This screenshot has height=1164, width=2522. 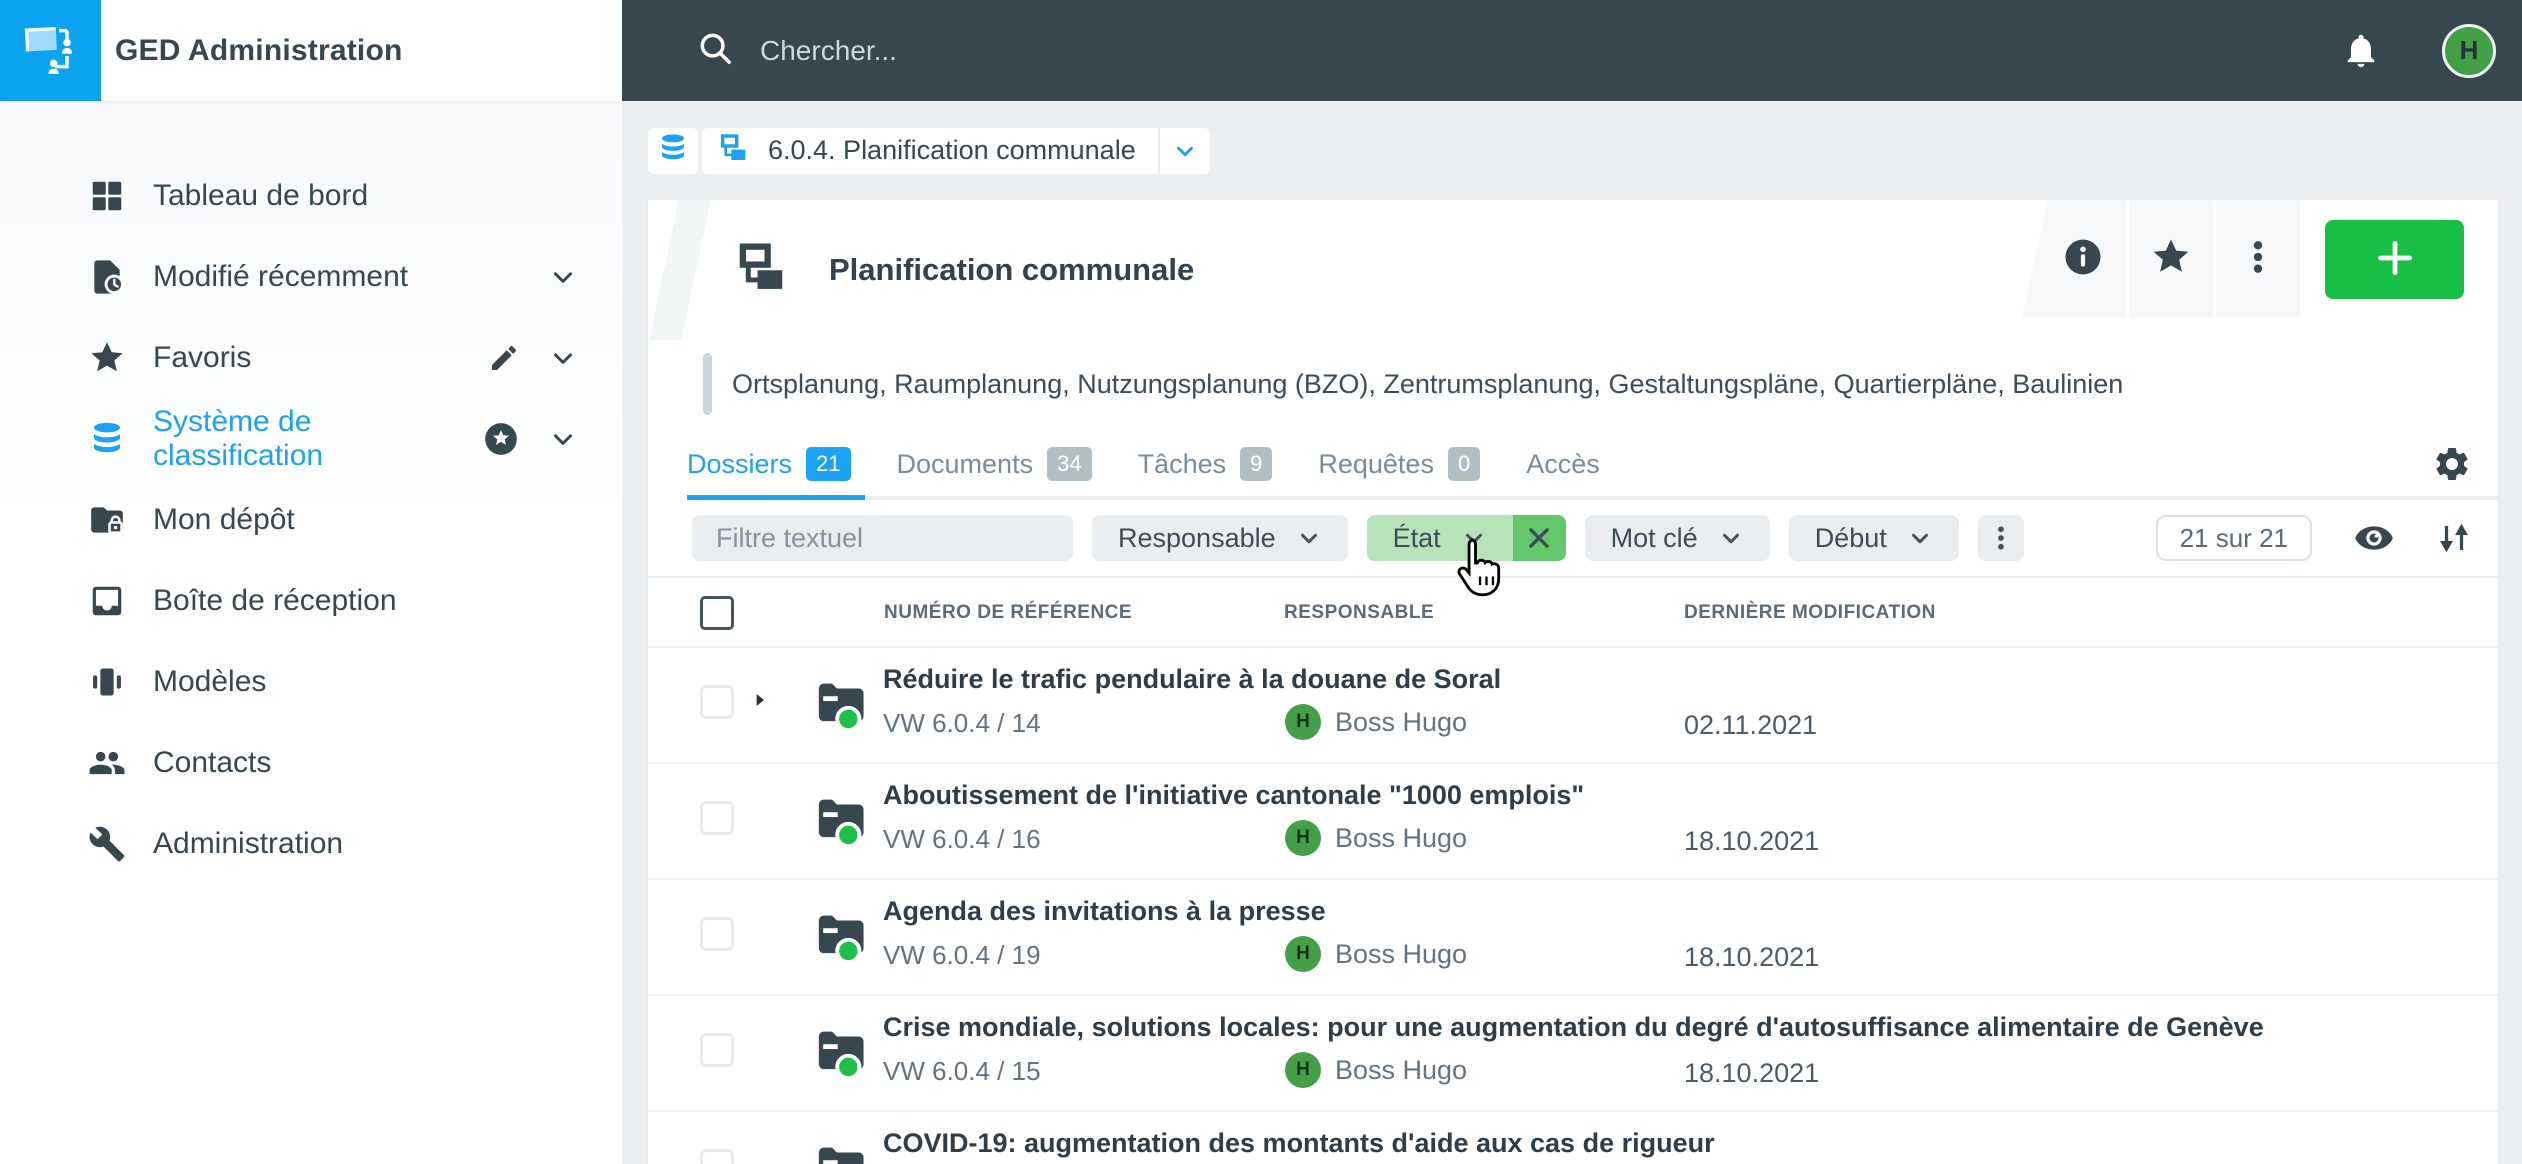 I want to click on sidebar-item-label: Mon dépôt, so click(x=224, y=519).